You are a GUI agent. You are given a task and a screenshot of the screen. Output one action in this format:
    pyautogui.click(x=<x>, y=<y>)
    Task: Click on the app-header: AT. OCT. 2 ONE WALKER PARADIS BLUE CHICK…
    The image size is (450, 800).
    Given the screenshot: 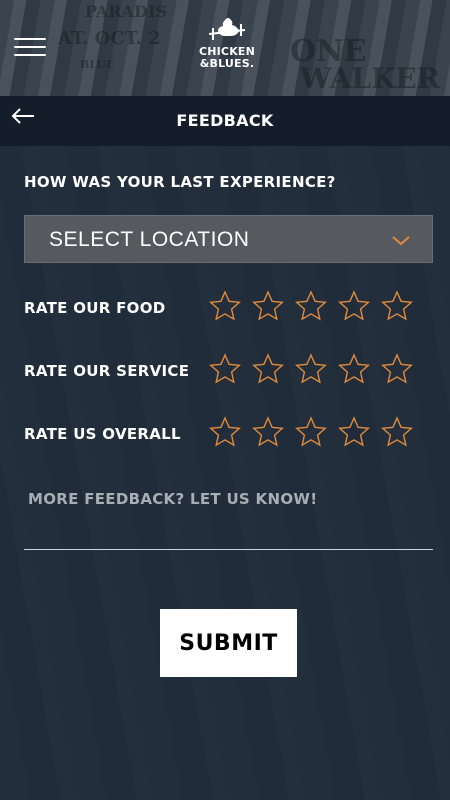 What is the action you would take?
    pyautogui.click(x=225, y=48)
    